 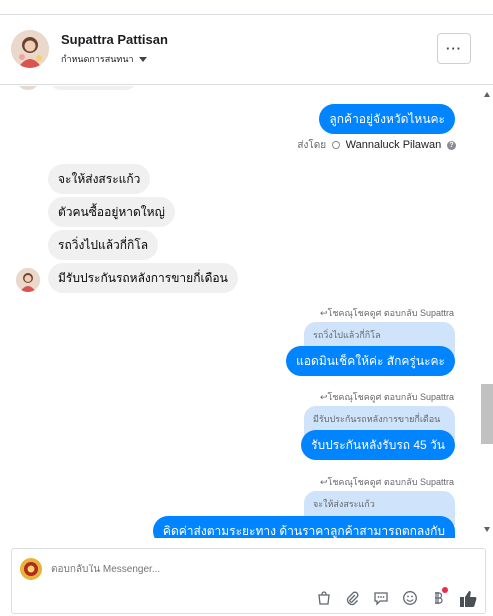 I want to click on more-options-button: ···, so click(x=454, y=48).